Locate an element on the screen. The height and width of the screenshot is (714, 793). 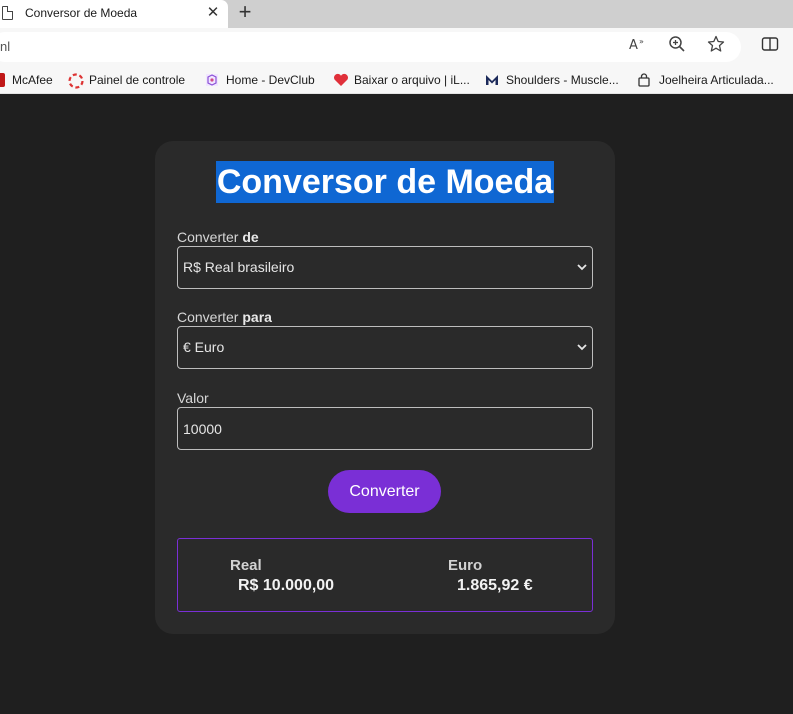
from-amount-value: R$ 10.000,00 is located at coordinates (286, 585).